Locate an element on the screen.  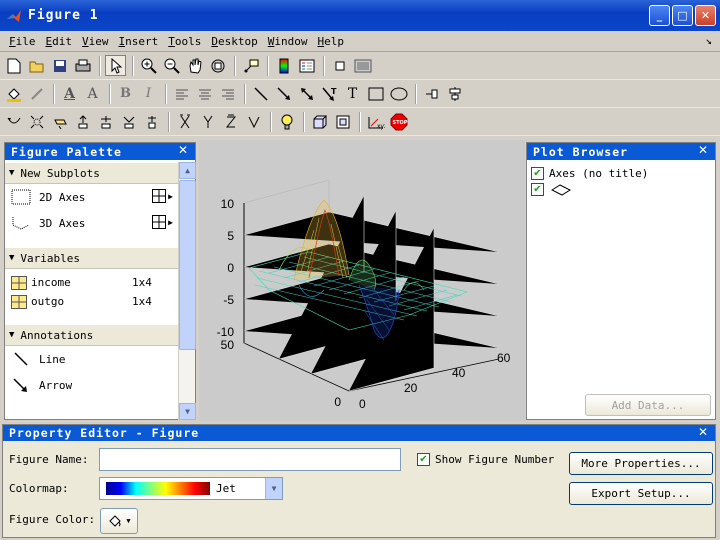
figure-name-input is located at coordinates (250, 459).